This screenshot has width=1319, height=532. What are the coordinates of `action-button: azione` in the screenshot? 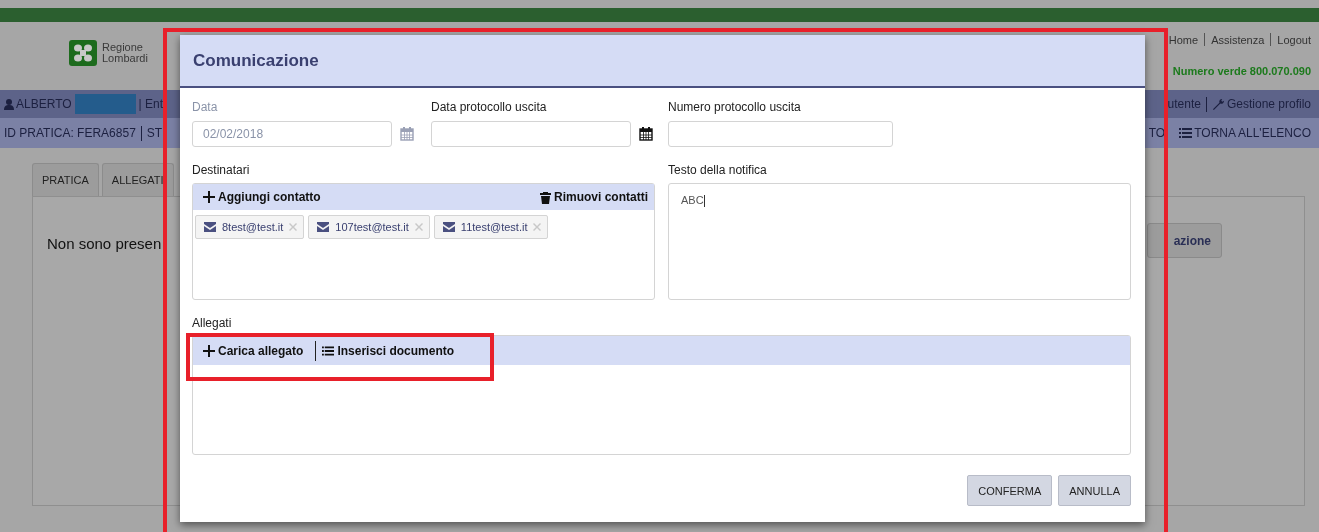 It's located at (1184, 240).